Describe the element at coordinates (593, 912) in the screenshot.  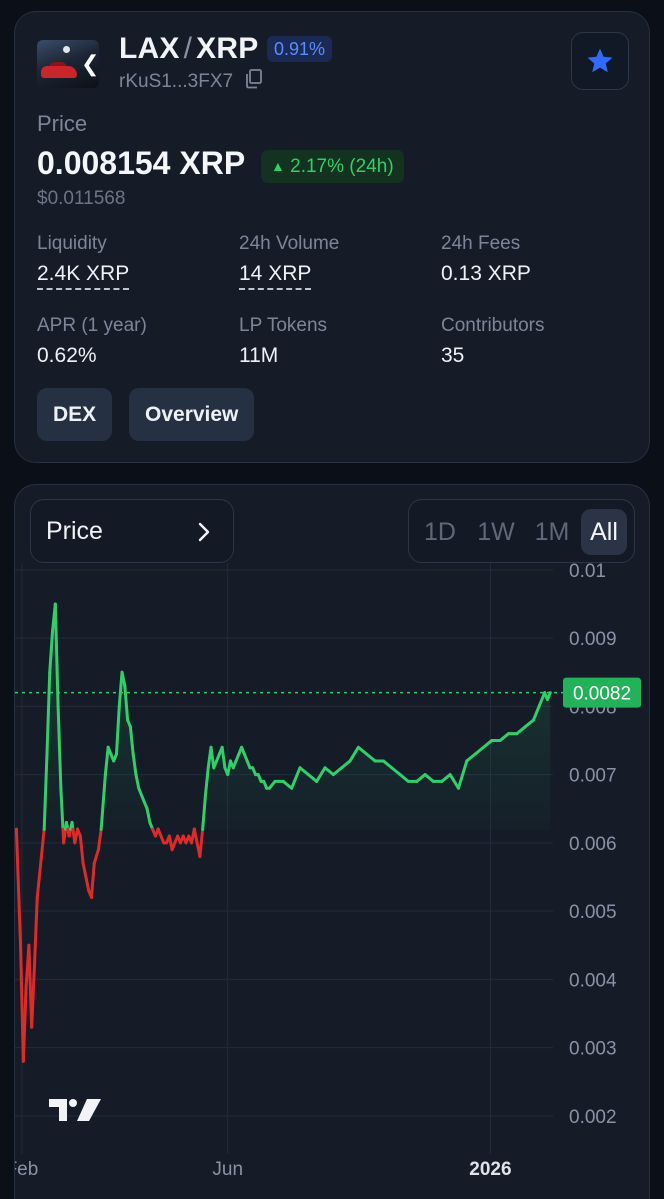
I see `y-axis-tick-label: 0.005` at that location.